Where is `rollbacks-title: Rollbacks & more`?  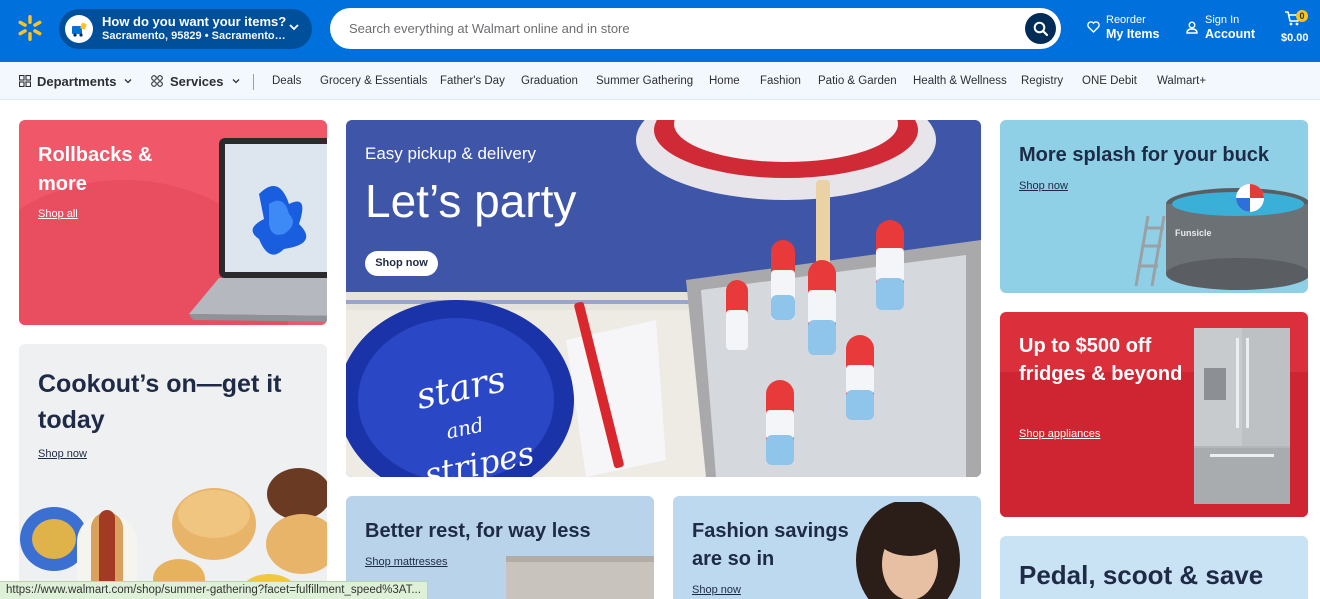
rollbacks-title: Rollbacks & more is located at coordinates (95, 169).